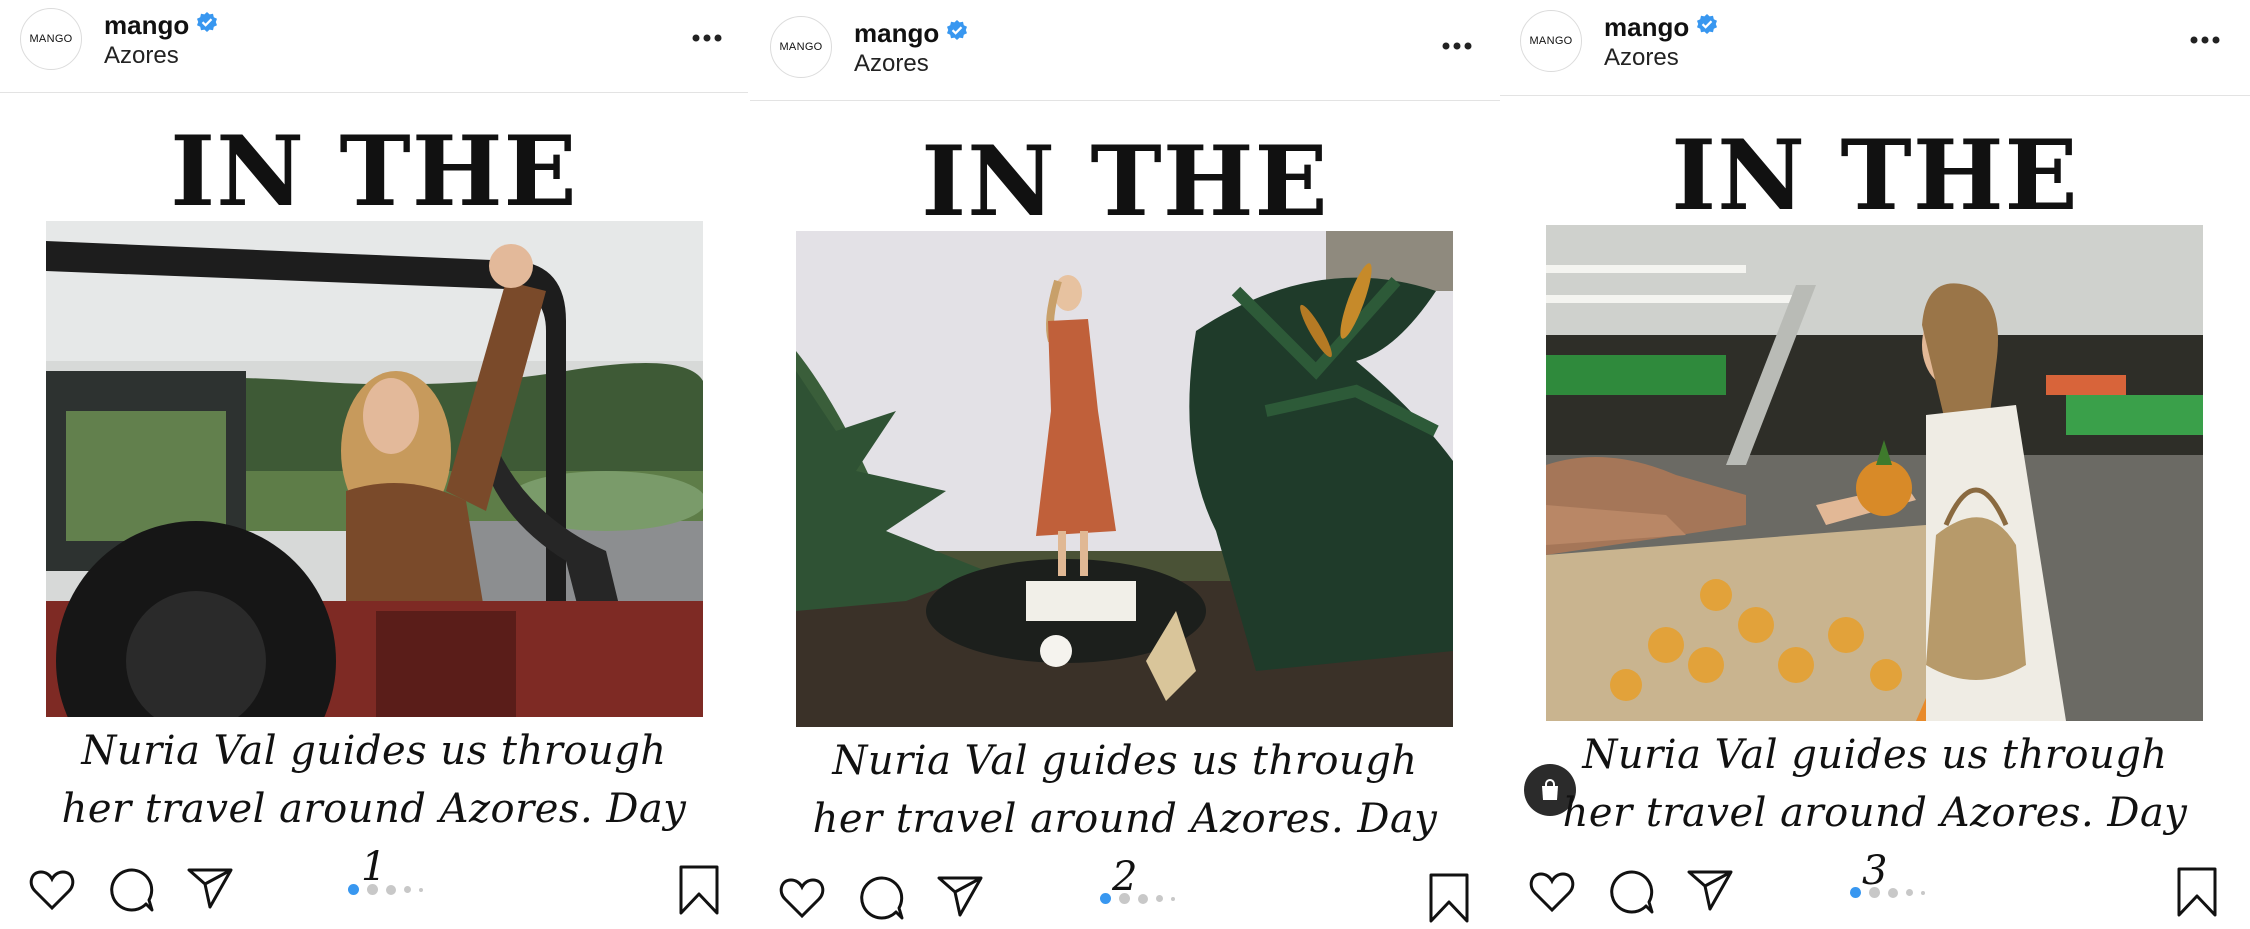 The width and height of the screenshot is (2250, 929). Describe the element at coordinates (1550, 789) in the screenshot. I see `shopping-bag-icon` at that location.